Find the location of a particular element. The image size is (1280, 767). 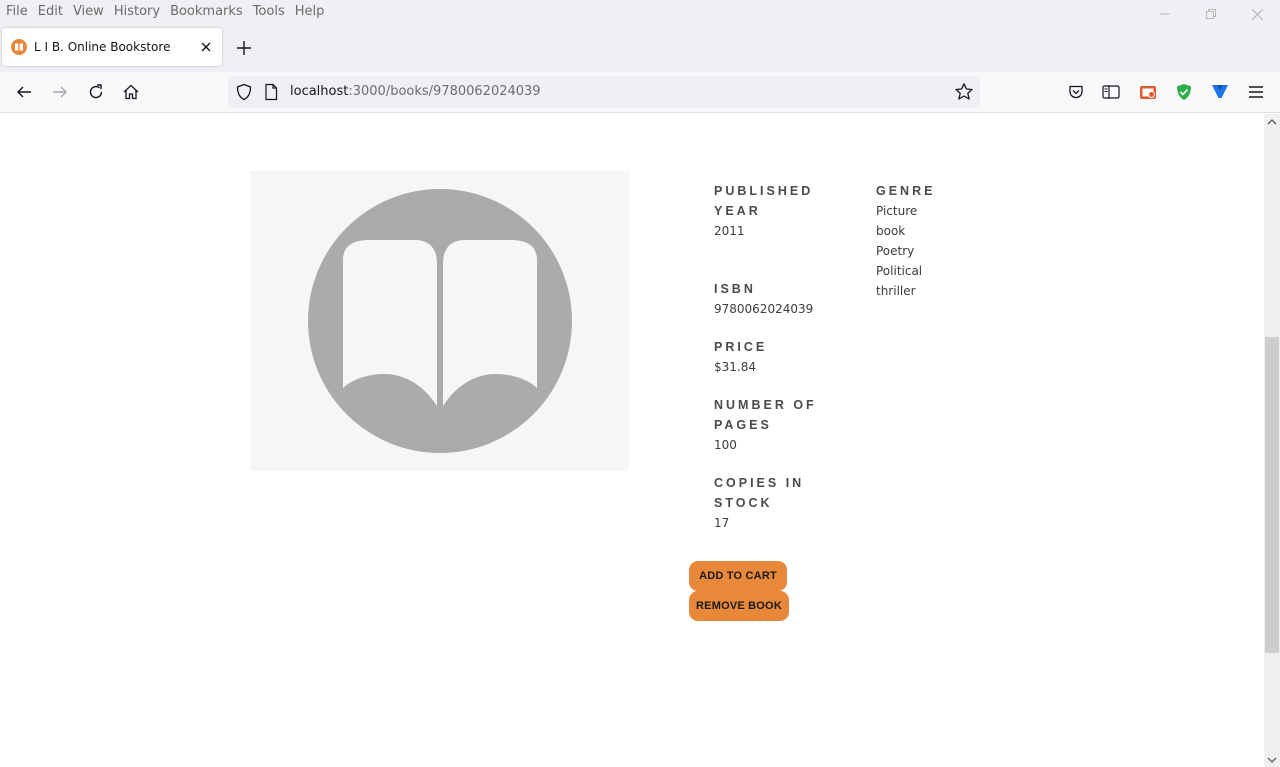

pages-block: NUMBER OF PAGES 100 is located at coordinates (769, 425).